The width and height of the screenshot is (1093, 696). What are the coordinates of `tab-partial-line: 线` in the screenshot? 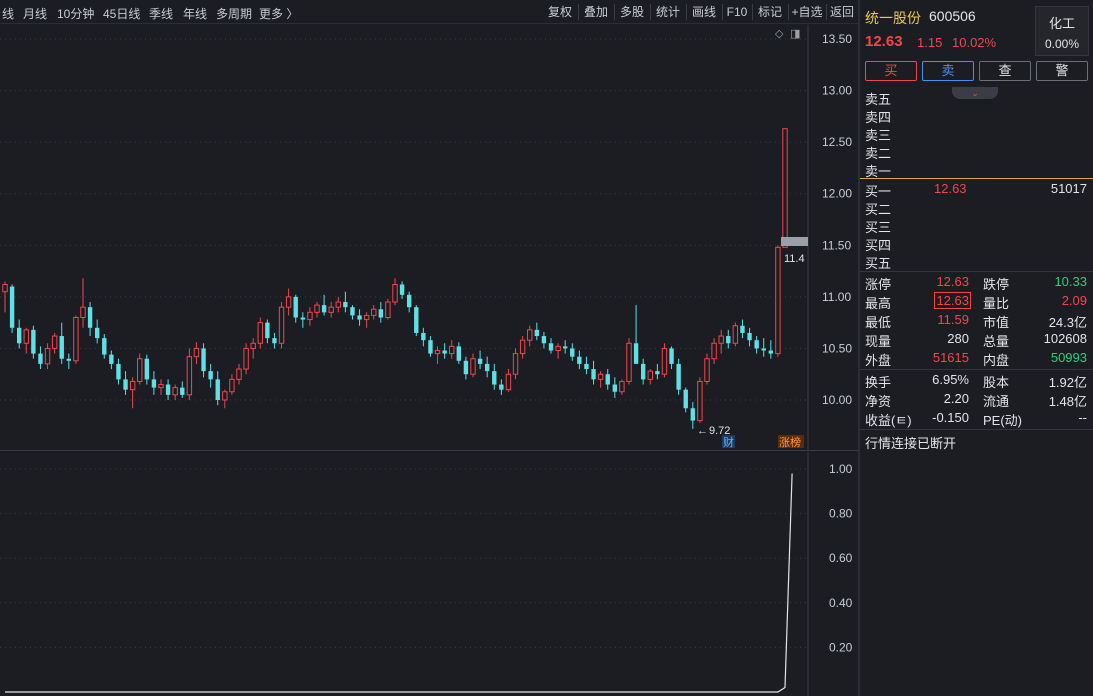 It's located at (8, 13).